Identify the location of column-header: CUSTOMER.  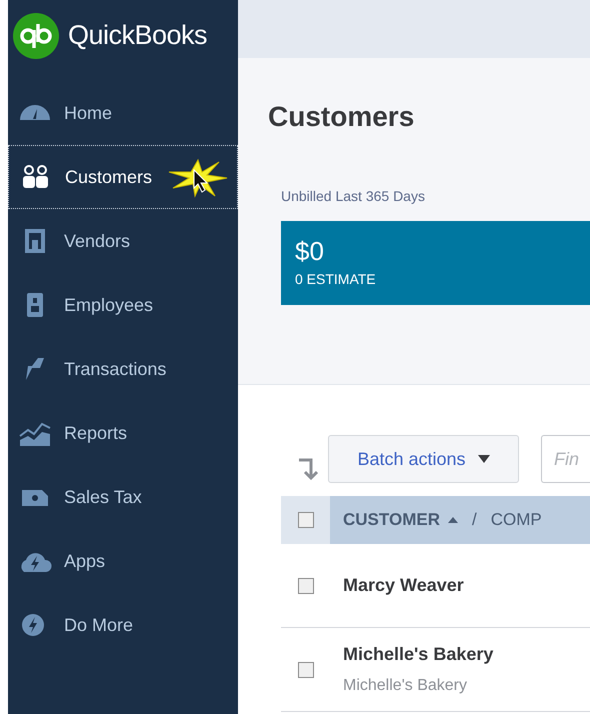
(400, 520).